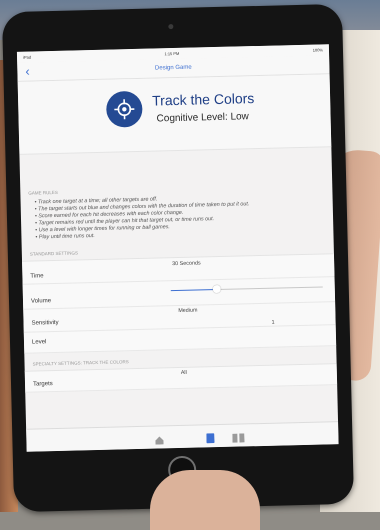  Describe the element at coordinates (205, 500) in the screenshot. I see `hand-bottom` at that location.